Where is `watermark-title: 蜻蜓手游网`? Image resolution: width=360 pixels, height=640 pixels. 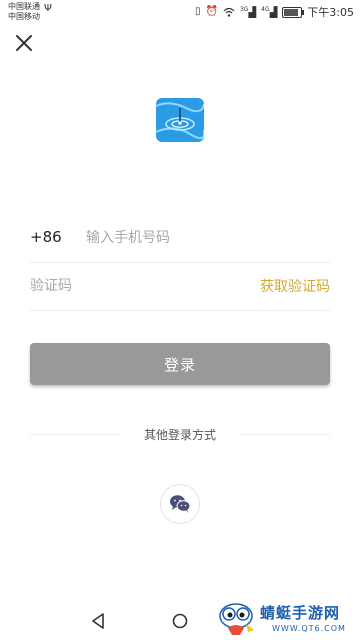
watermark-title: 蜻蜓手游网 is located at coordinates (300, 613).